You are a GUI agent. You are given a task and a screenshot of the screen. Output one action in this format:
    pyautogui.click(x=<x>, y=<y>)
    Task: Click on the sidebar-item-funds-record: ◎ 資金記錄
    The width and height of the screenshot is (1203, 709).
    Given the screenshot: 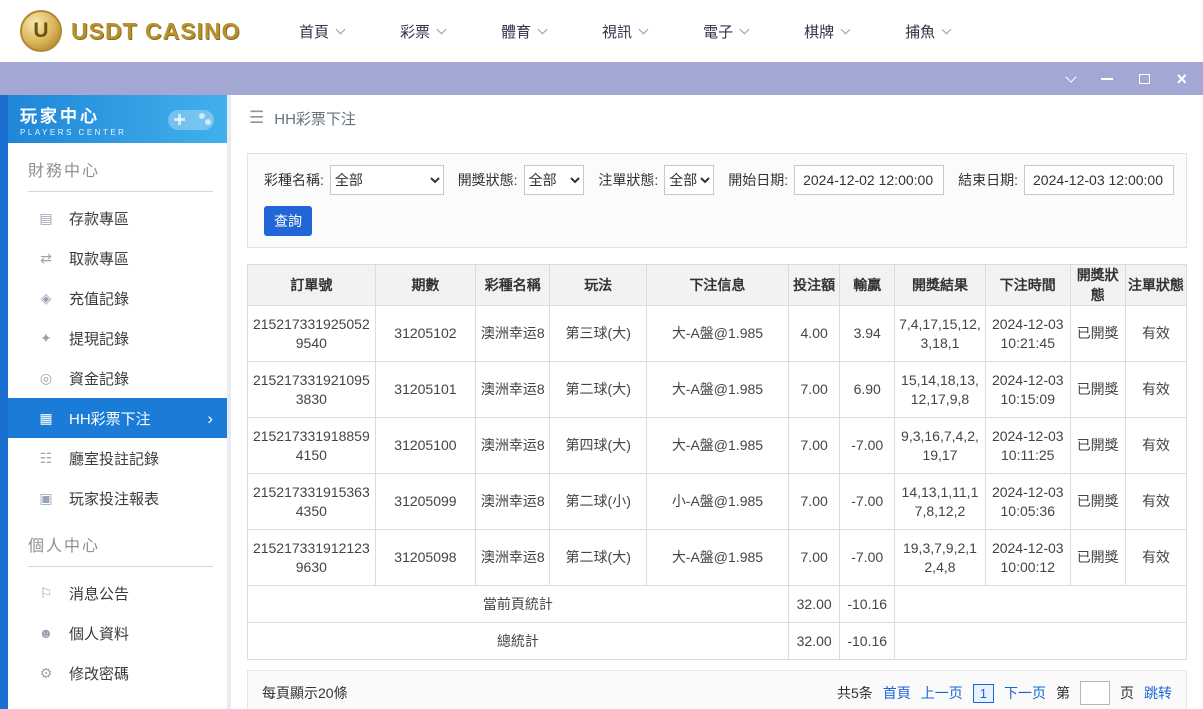 What is the action you would take?
    pyautogui.click(x=117, y=378)
    